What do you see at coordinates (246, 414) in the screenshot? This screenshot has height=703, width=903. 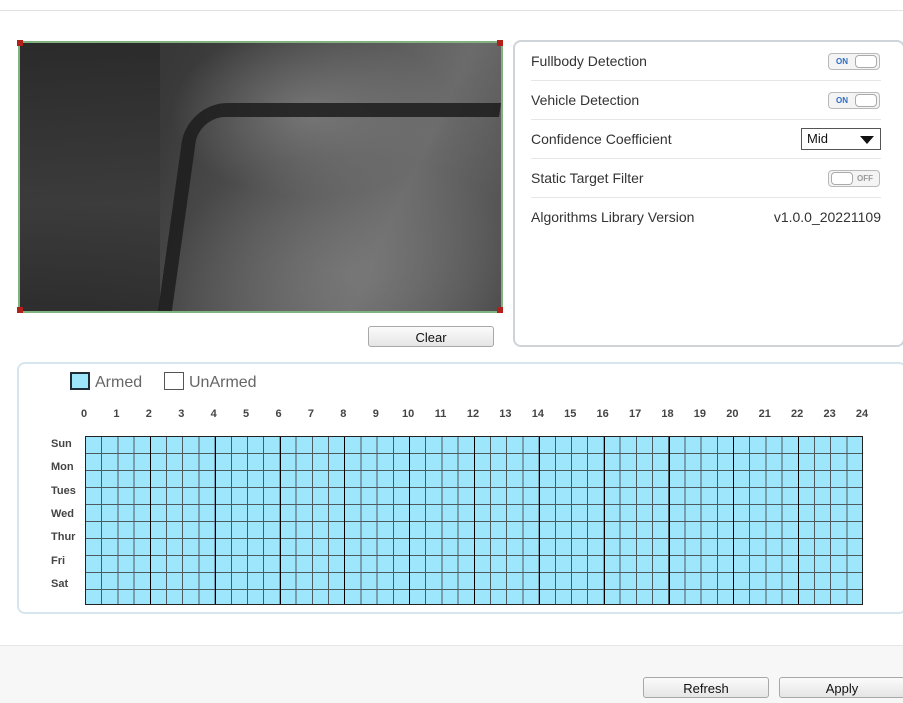 I see `hour-label: 5` at bounding box center [246, 414].